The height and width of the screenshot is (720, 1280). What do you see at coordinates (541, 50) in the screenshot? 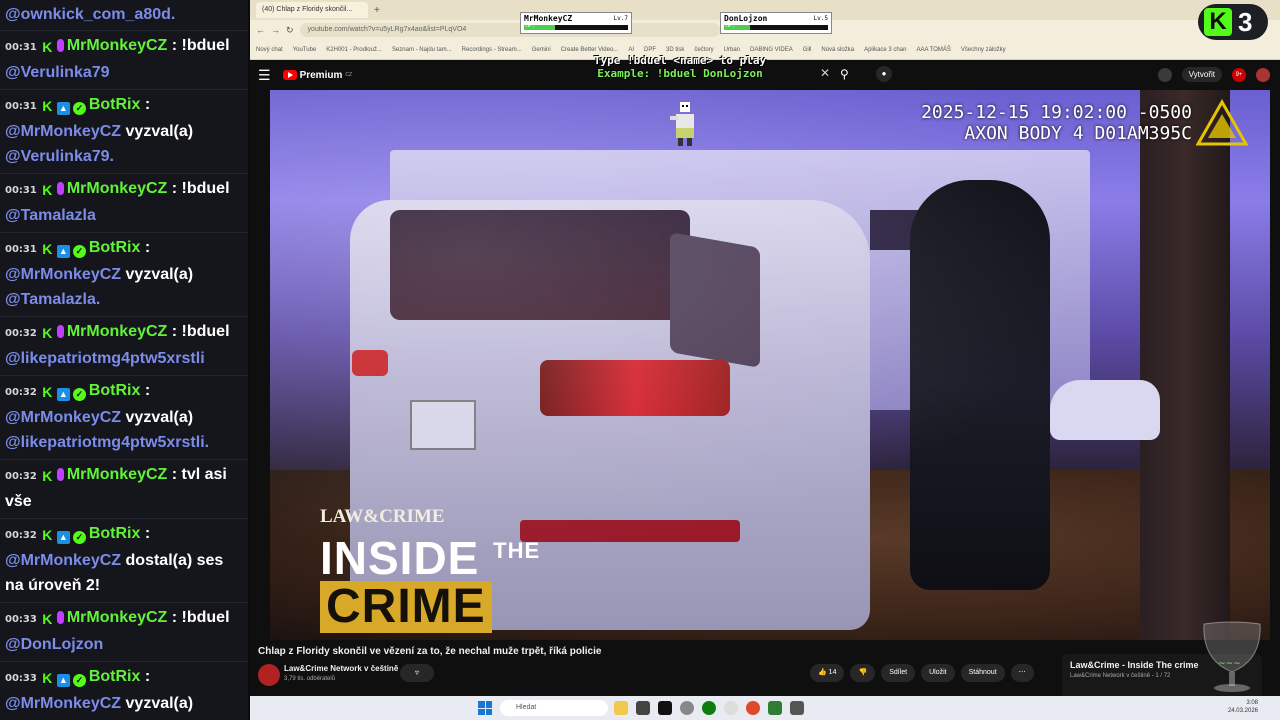
I see `bookmark-item: Gemini` at bounding box center [541, 50].